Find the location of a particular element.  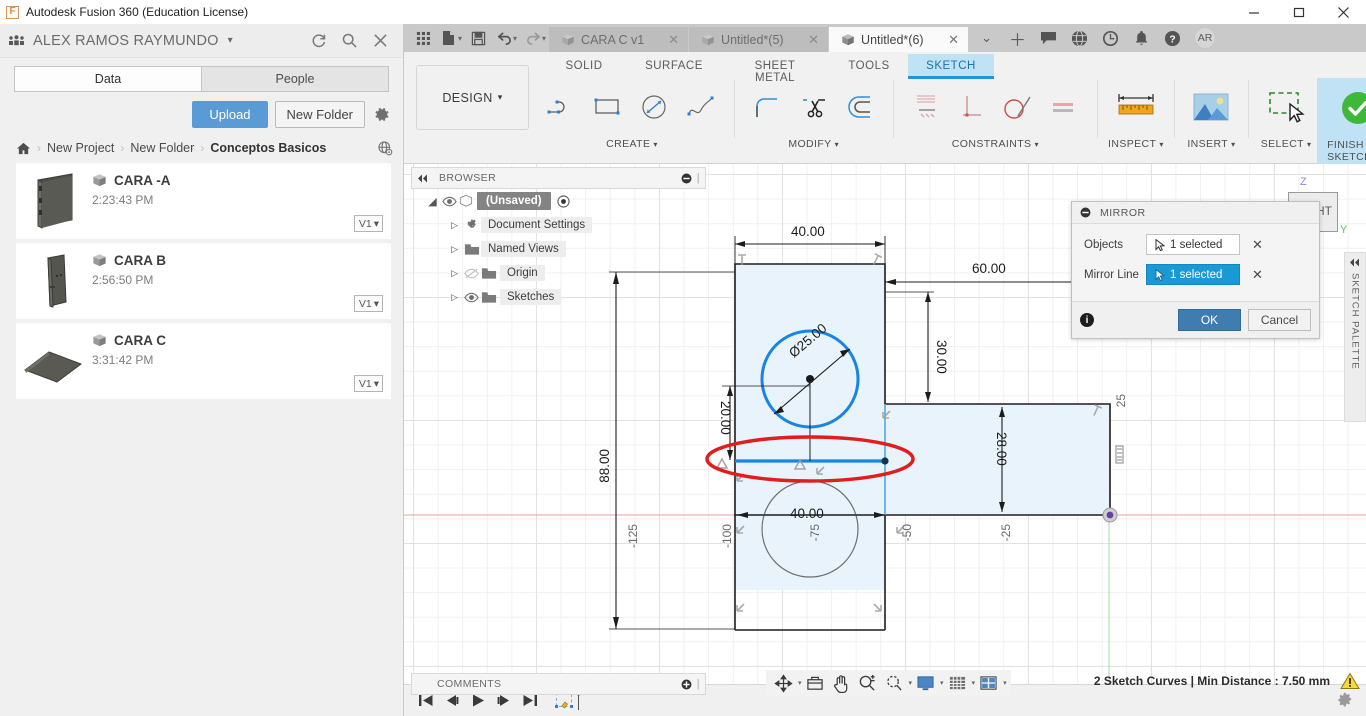

ok-button: OK is located at coordinates (1209, 320).